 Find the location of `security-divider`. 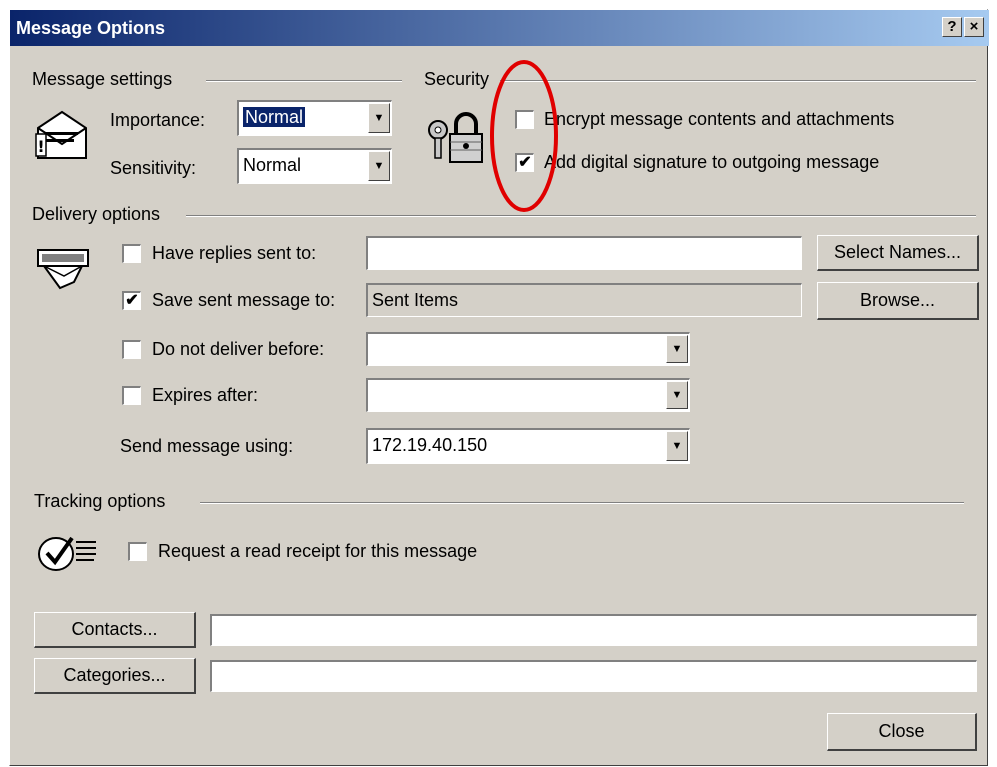

security-divider is located at coordinates (738, 81).